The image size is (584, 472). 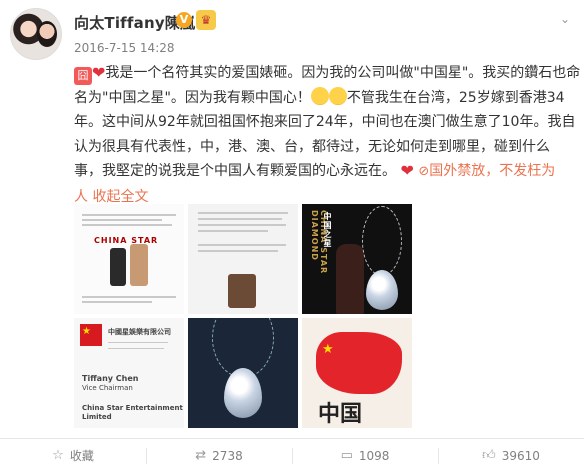 I want to click on photo-card-title: Vice Chairman, so click(x=107, y=388).